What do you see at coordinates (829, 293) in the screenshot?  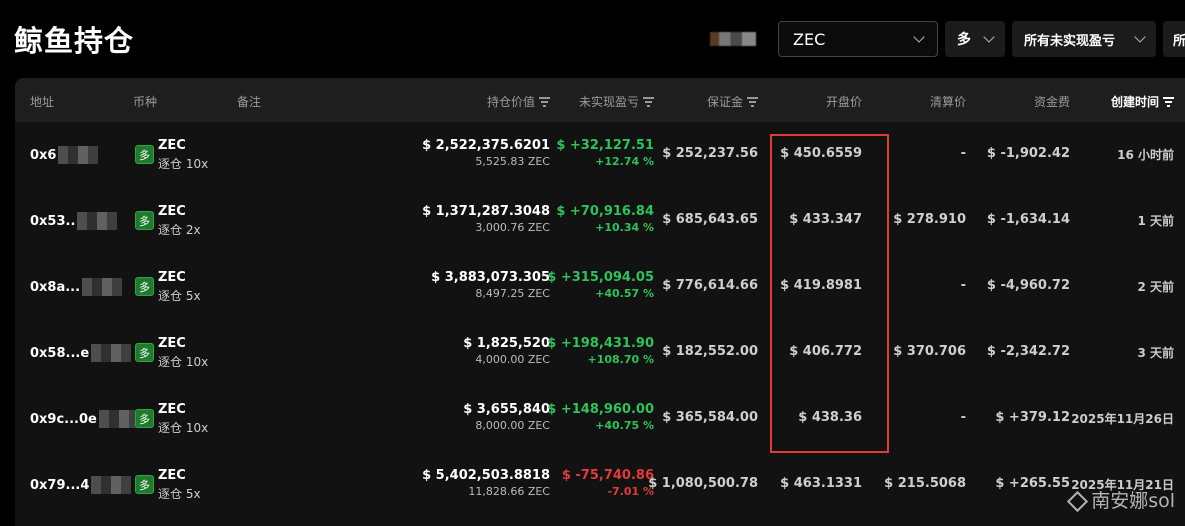 I see `entry-price-highlight-box` at bounding box center [829, 293].